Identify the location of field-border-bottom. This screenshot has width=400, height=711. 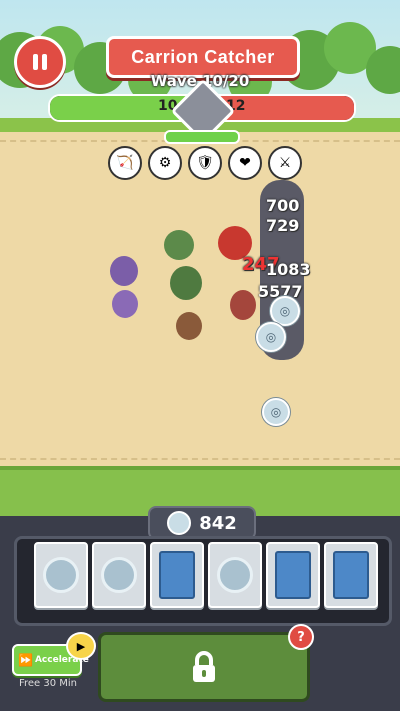
(200, 459).